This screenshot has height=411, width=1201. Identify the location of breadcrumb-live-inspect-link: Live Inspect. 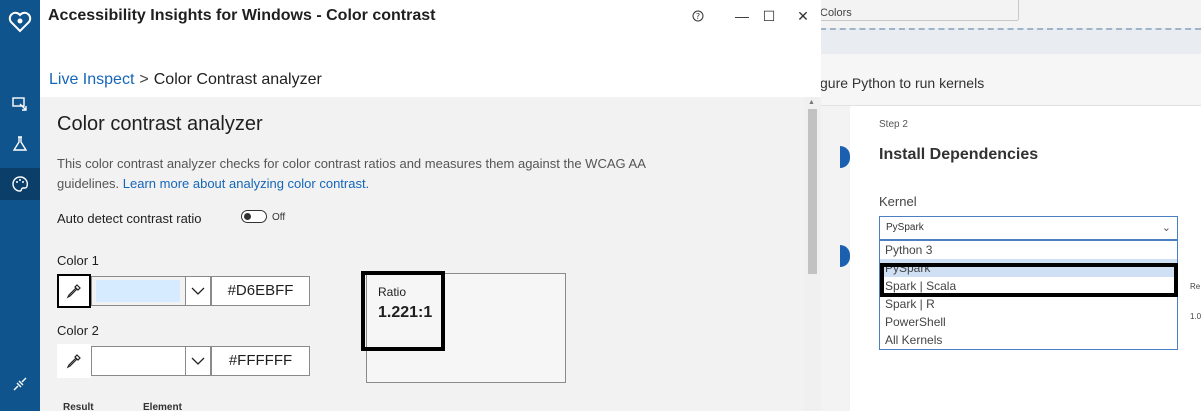
(91, 79).